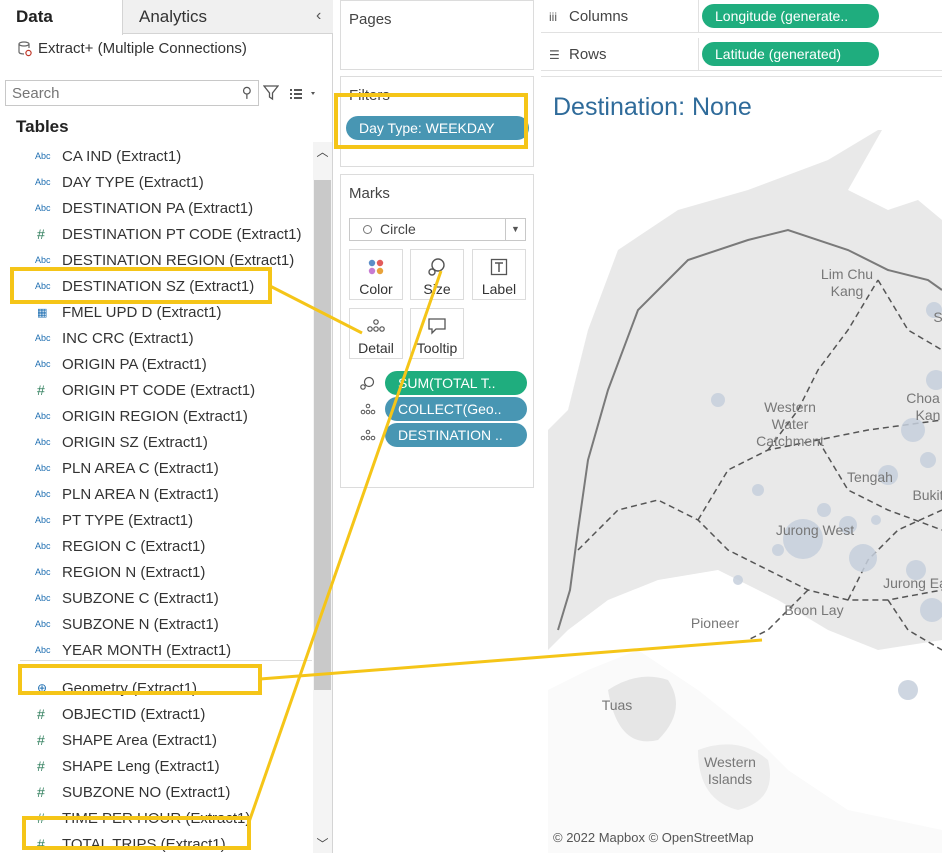  I want to click on search-box: ⚲, so click(132, 93).